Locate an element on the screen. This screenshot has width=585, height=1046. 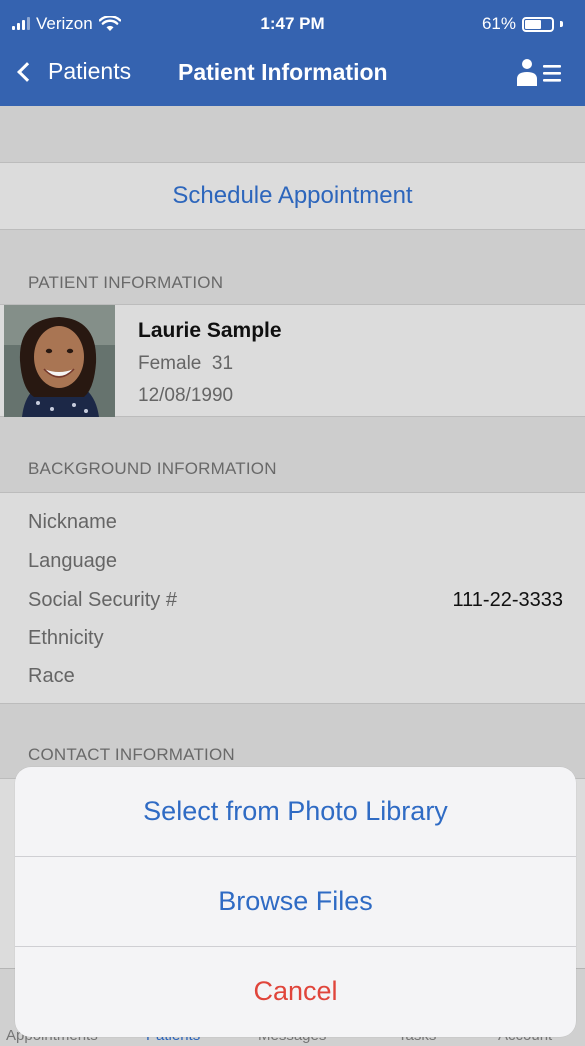
chevron-left-icon is located at coordinates (27, 71).